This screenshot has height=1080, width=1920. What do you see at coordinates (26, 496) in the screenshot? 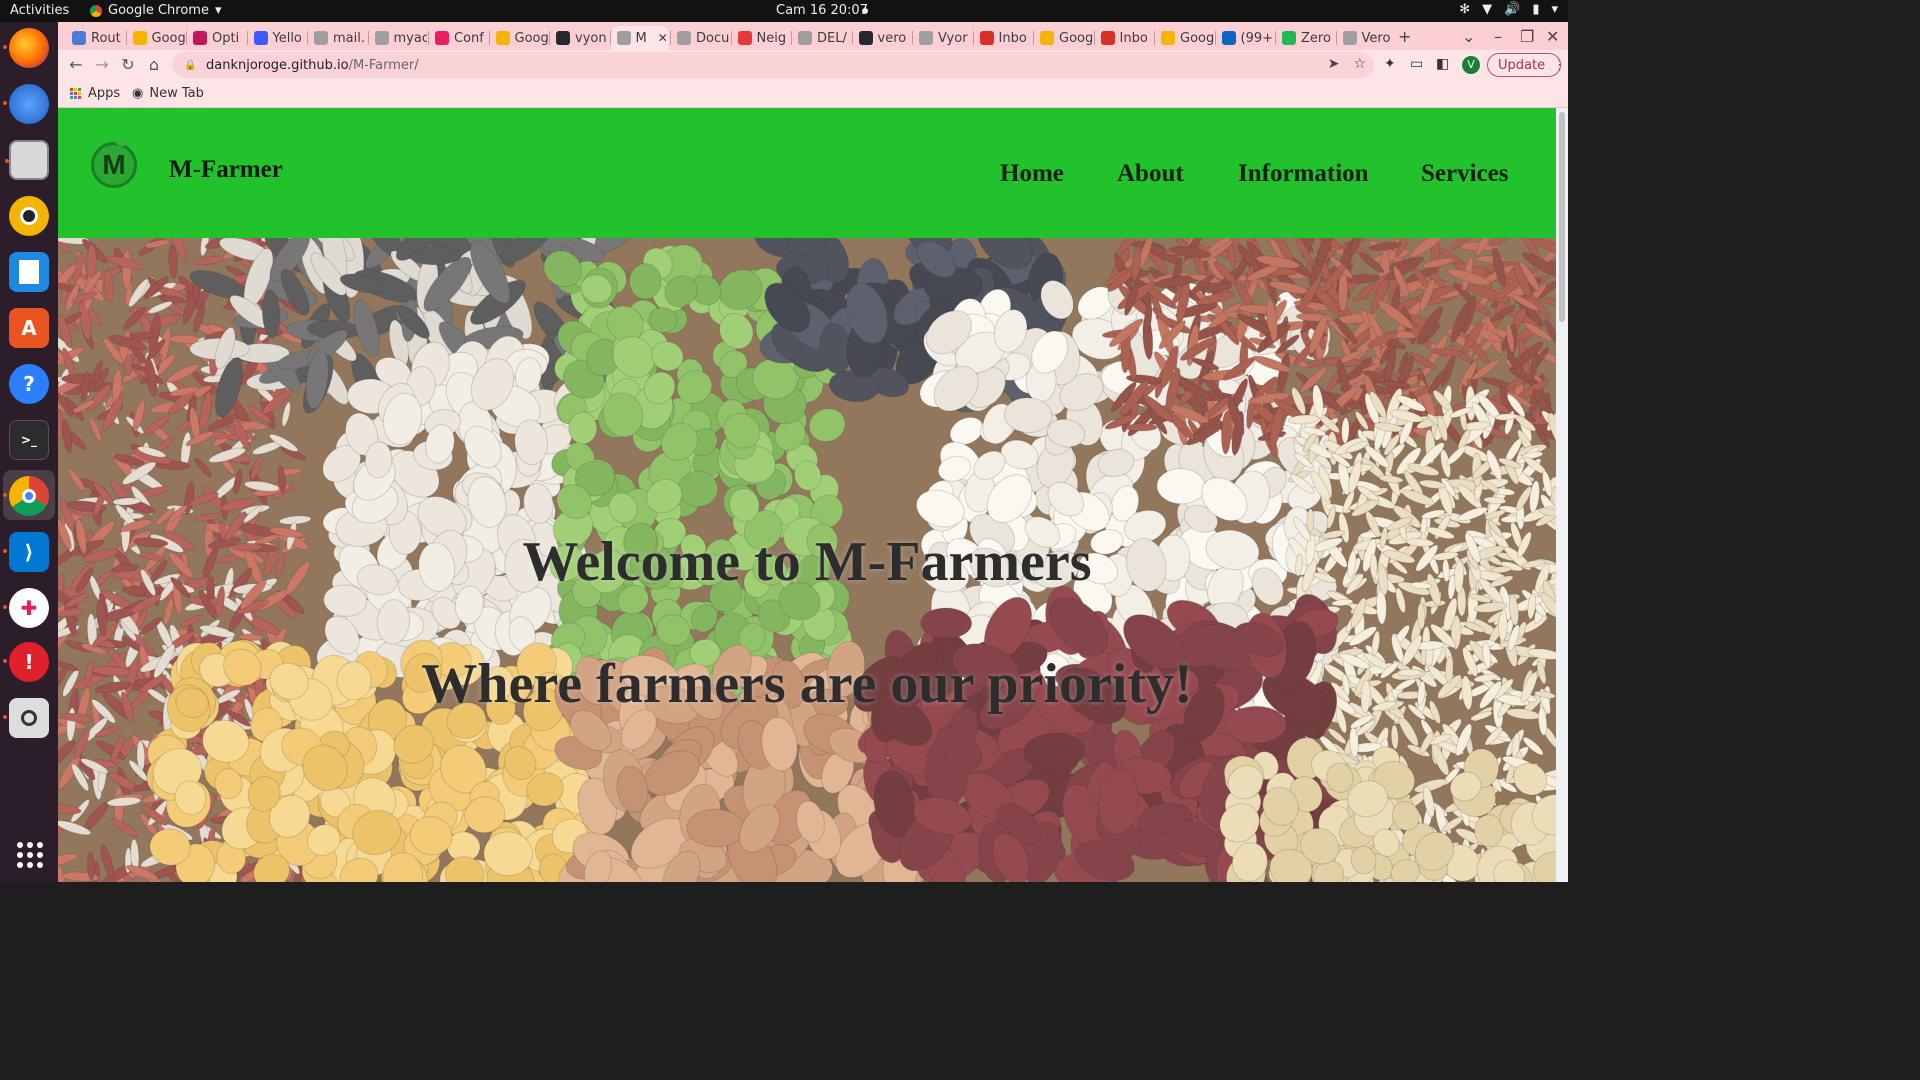
I see `chrome-dock-icon` at bounding box center [26, 496].